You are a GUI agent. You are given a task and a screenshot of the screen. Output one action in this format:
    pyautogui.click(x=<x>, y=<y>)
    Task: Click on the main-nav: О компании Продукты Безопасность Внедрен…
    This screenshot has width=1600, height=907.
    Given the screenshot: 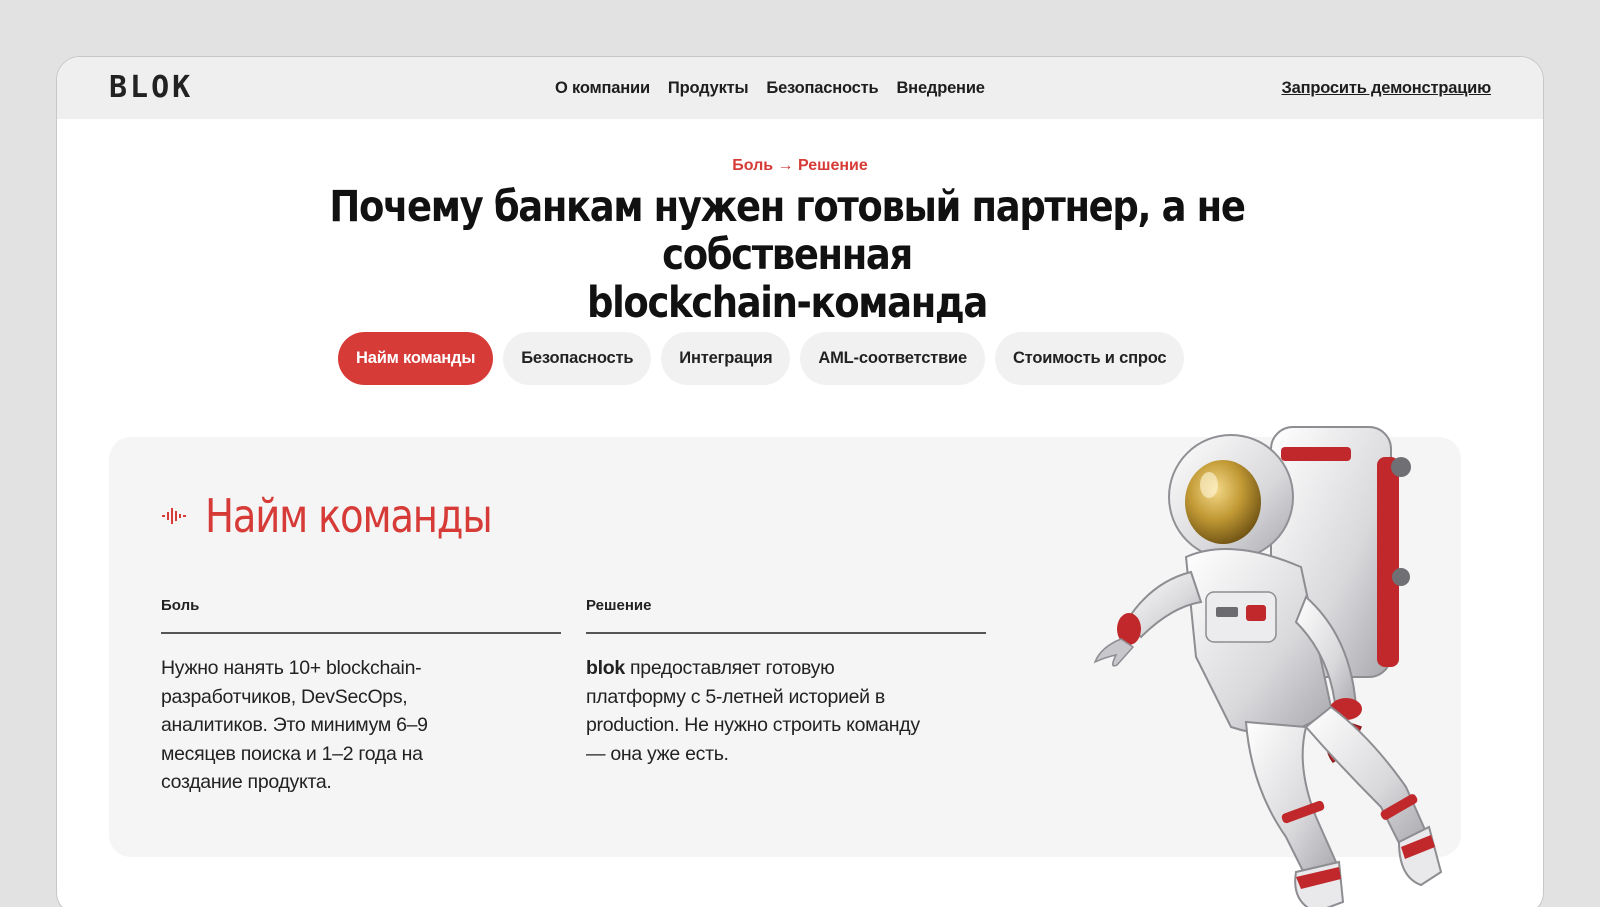 What is the action you would take?
    pyautogui.click(x=770, y=88)
    